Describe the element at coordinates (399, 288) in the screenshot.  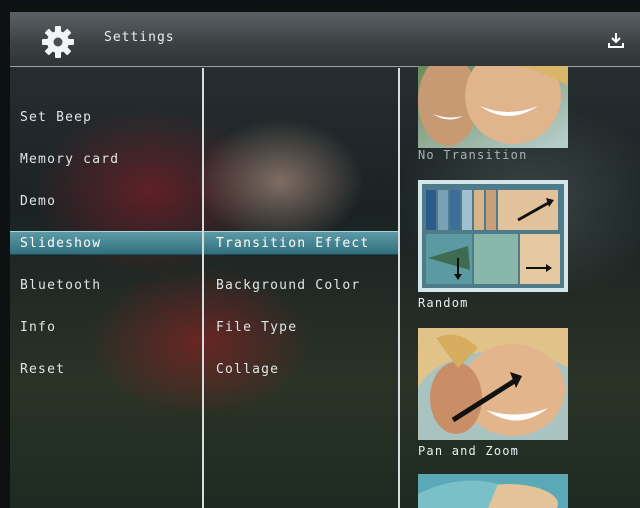
I see `column-divider` at that location.